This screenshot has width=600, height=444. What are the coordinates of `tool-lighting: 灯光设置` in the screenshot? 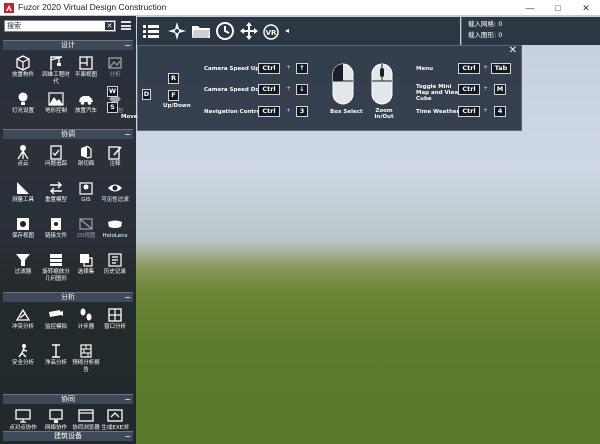 It's located at (23, 109).